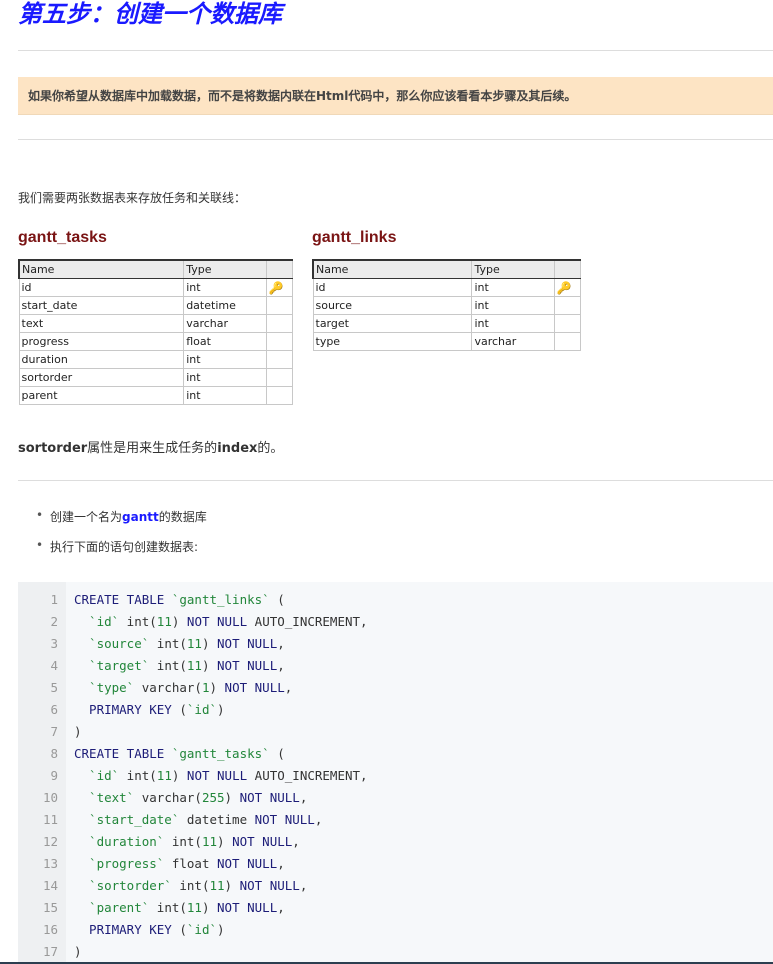  What do you see at coordinates (179, 644) in the screenshot?
I see `code-line: `source` int(11) NOT NULL,` at bounding box center [179, 644].